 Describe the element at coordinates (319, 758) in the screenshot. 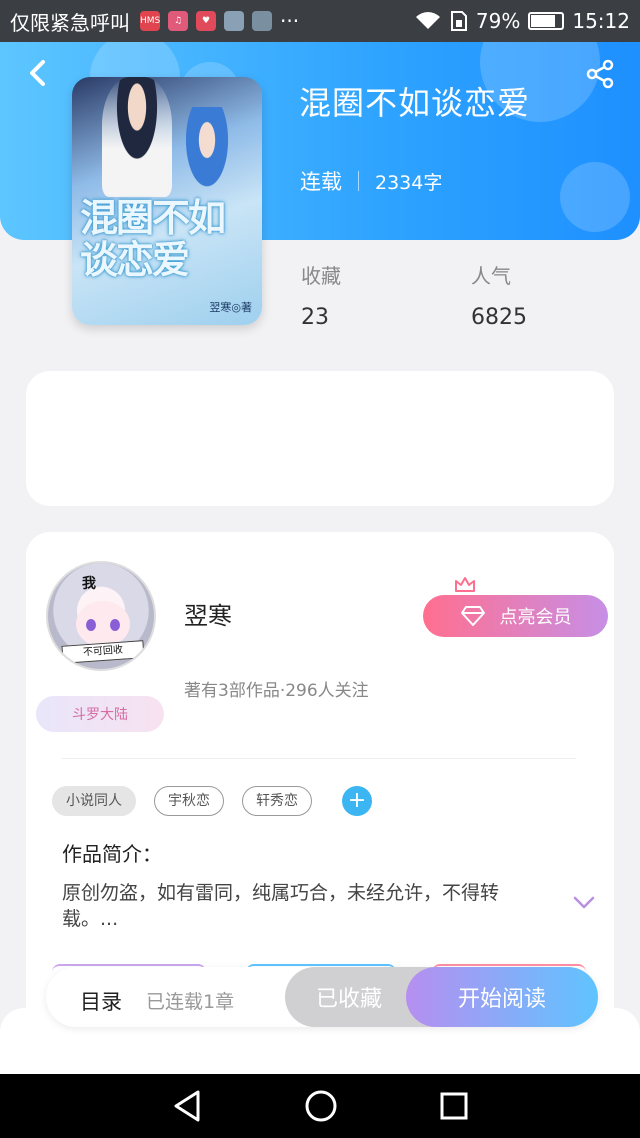

I see `divider` at that location.